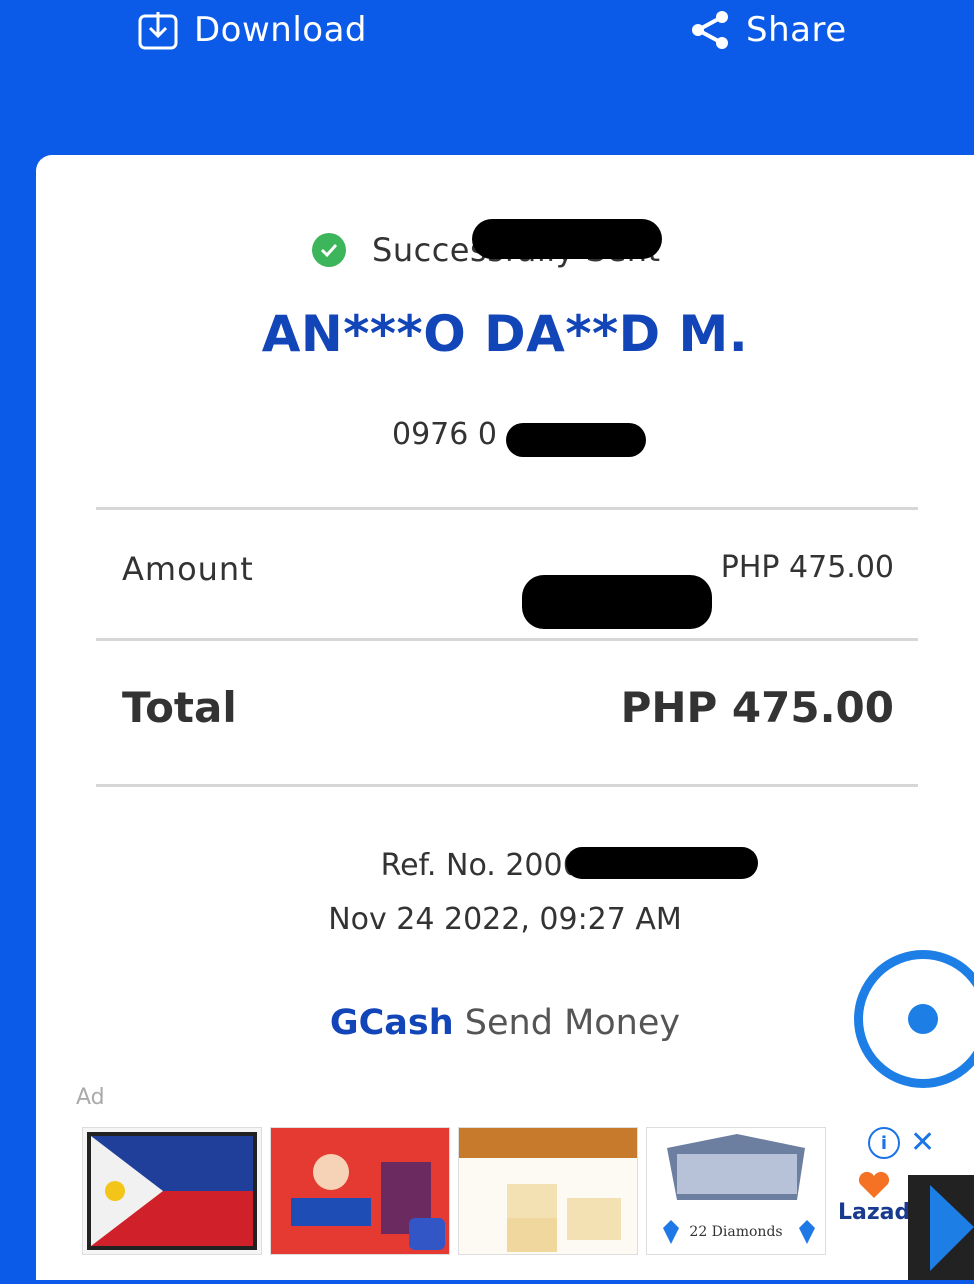 This screenshot has height=1284, width=974. I want to click on gcash-brand: GCash, so click(391, 1023).